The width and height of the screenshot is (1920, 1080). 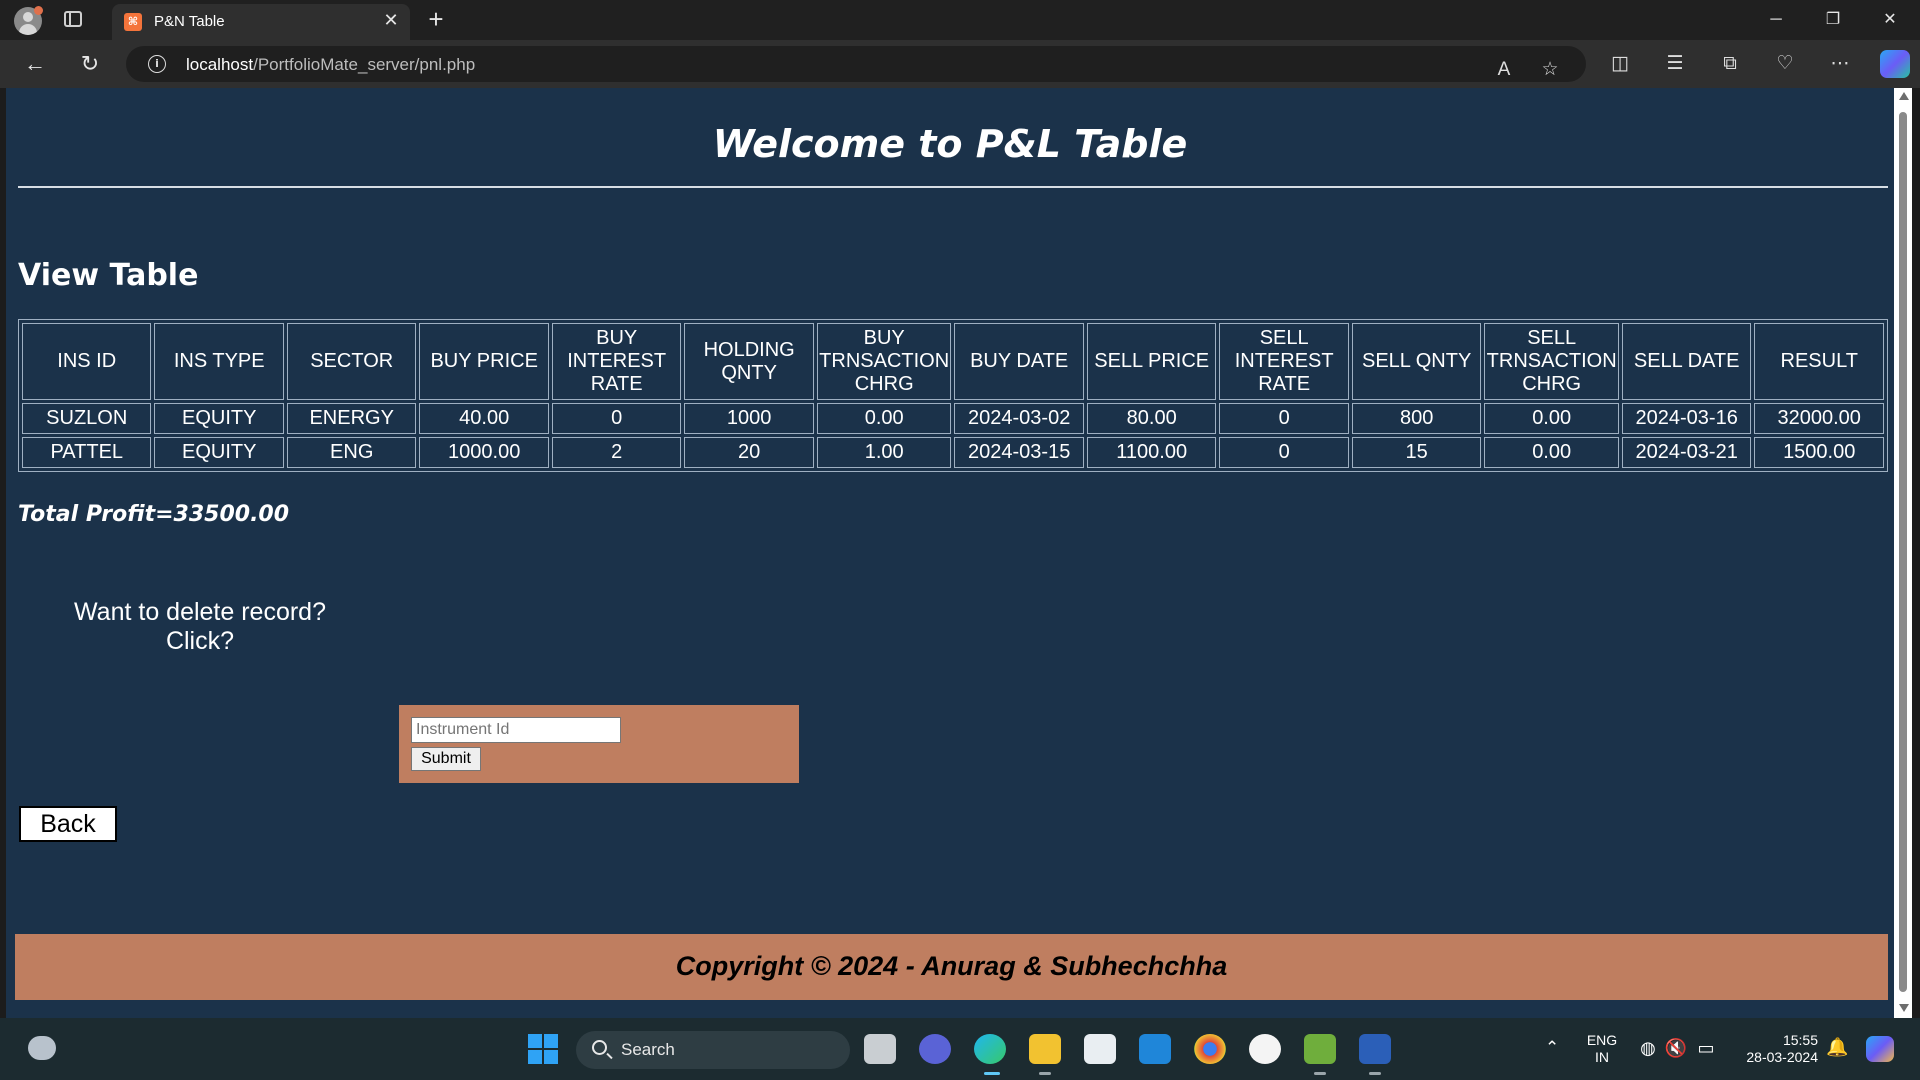 What do you see at coordinates (599, 744) in the screenshot?
I see `delete-record-form: Submit` at bounding box center [599, 744].